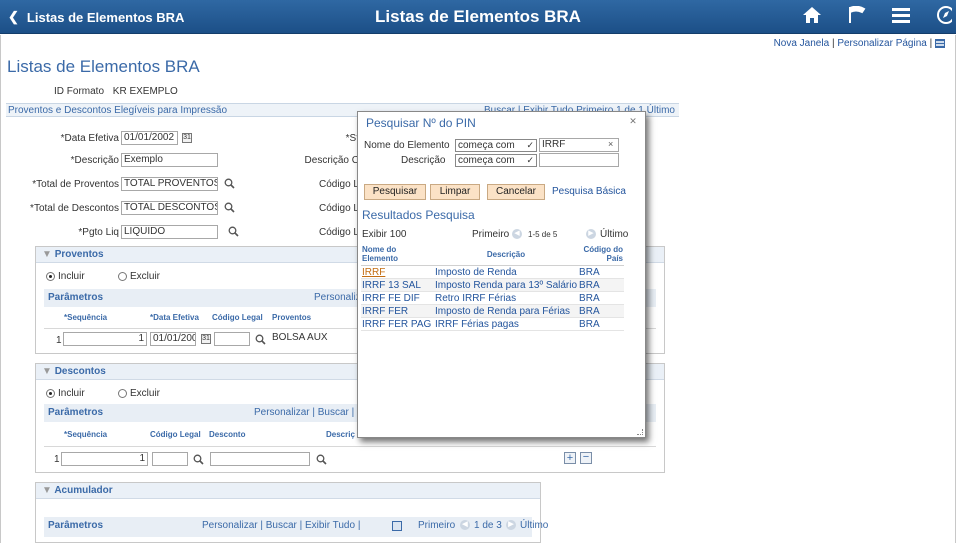 The width and height of the screenshot is (956, 543). What do you see at coordinates (94, 160) in the screenshot?
I see `descricao-label: *Descrição` at bounding box center [94, 160].